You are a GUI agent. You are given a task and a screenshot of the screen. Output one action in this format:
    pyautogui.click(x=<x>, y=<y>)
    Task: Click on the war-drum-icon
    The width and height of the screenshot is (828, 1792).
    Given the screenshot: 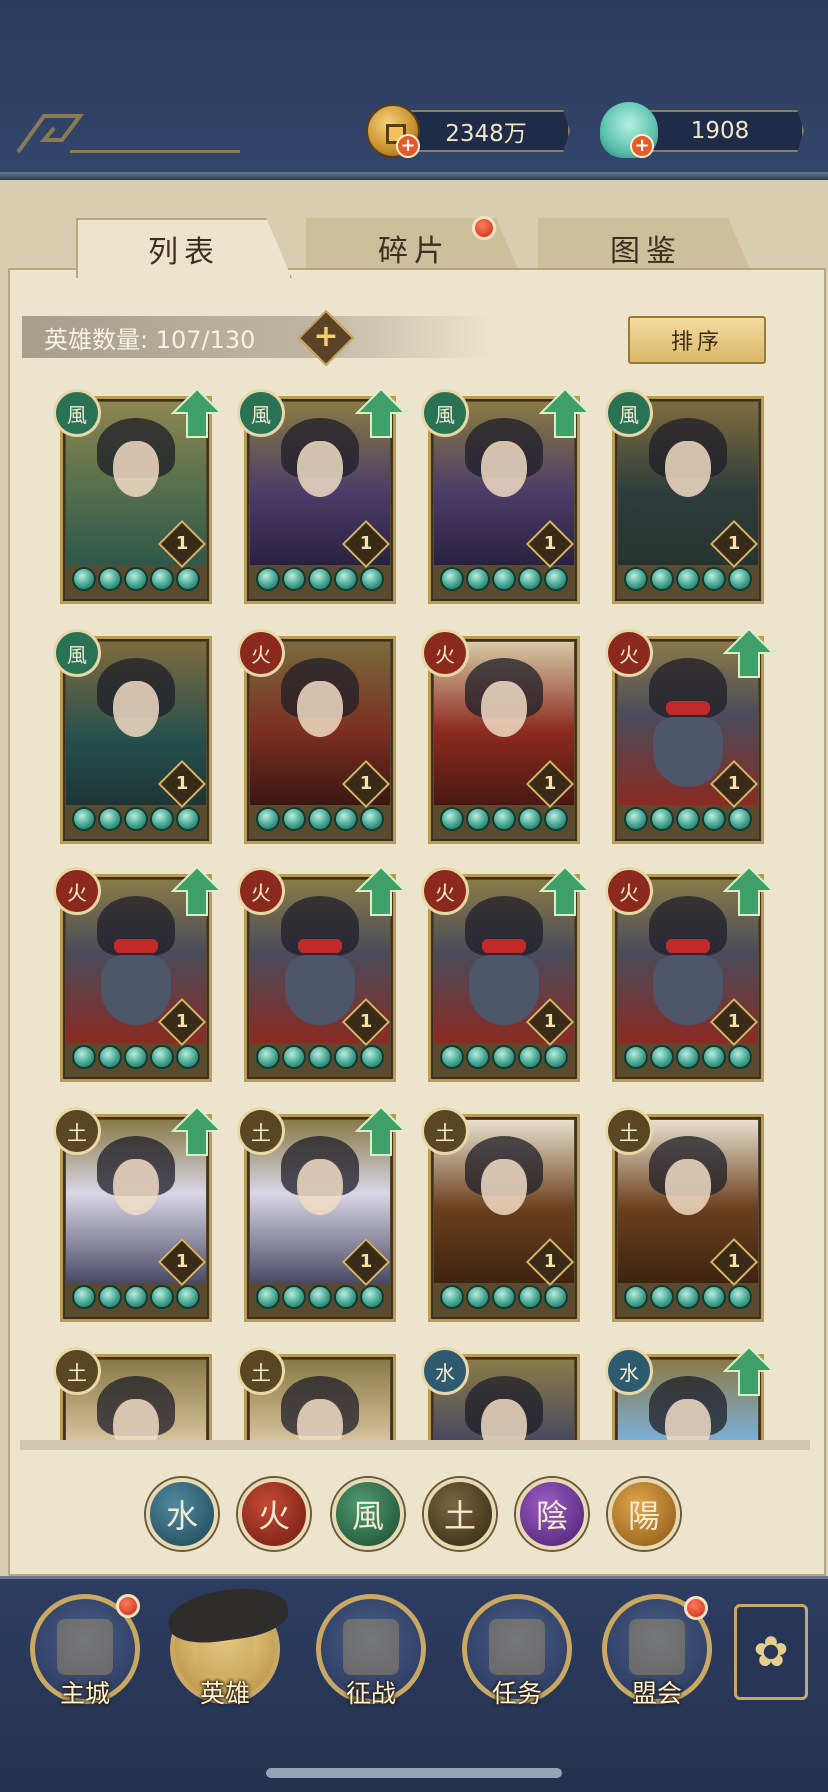 What is the action you would take?
    pyautogui.click(x=371, y=1647)
    